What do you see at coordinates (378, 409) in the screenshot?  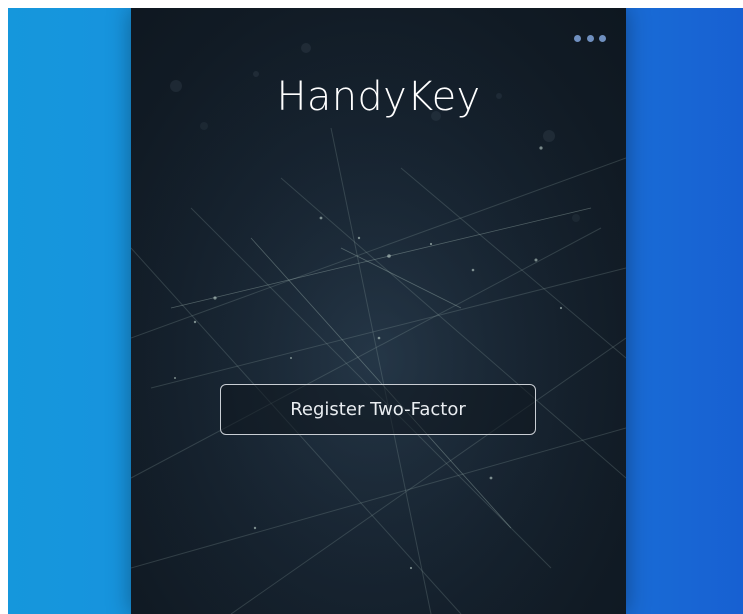 I see `register-two-factor-button: Register Two-Factor` at bounding box center [378, 409].